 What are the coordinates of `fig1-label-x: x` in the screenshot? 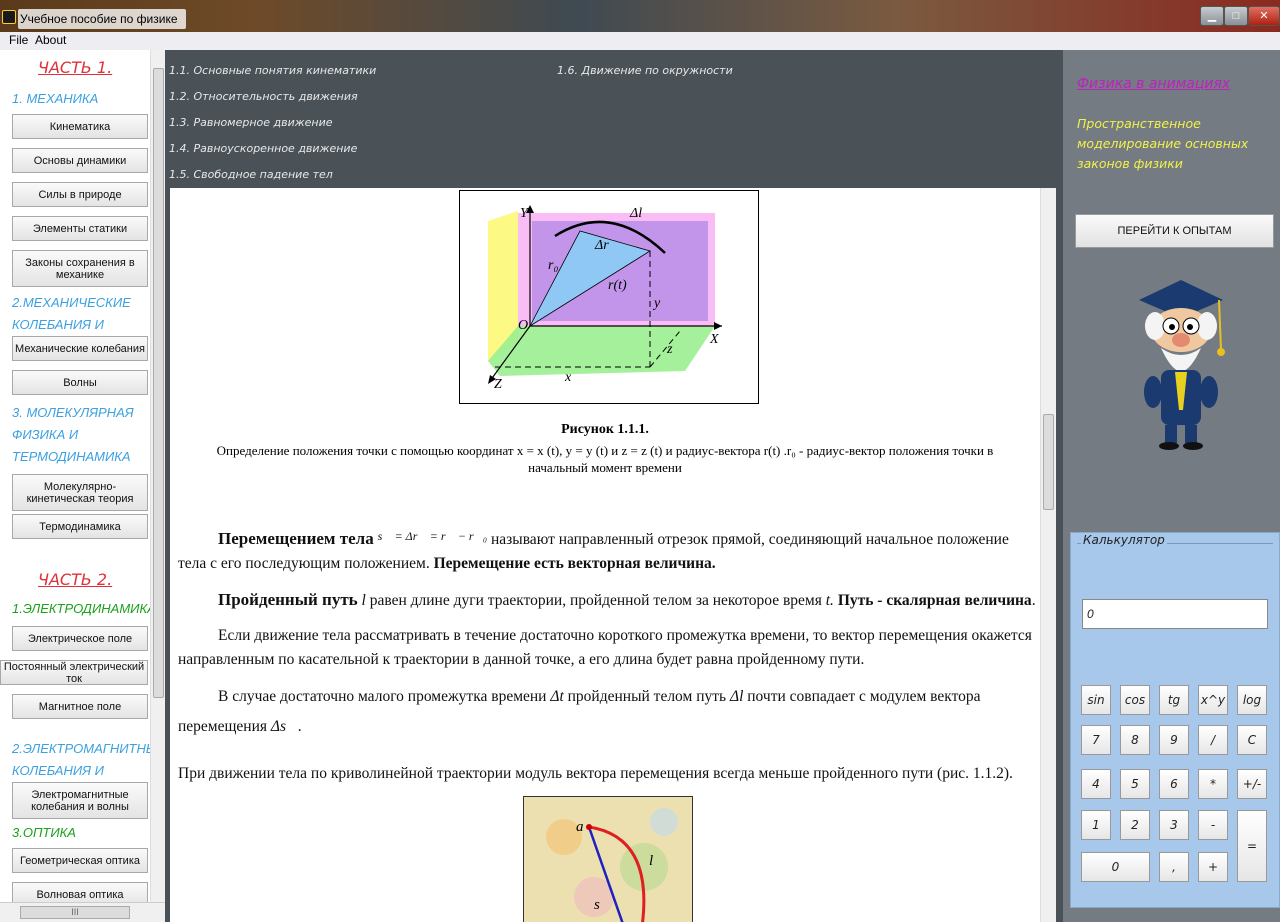 It's located at (568, 377).